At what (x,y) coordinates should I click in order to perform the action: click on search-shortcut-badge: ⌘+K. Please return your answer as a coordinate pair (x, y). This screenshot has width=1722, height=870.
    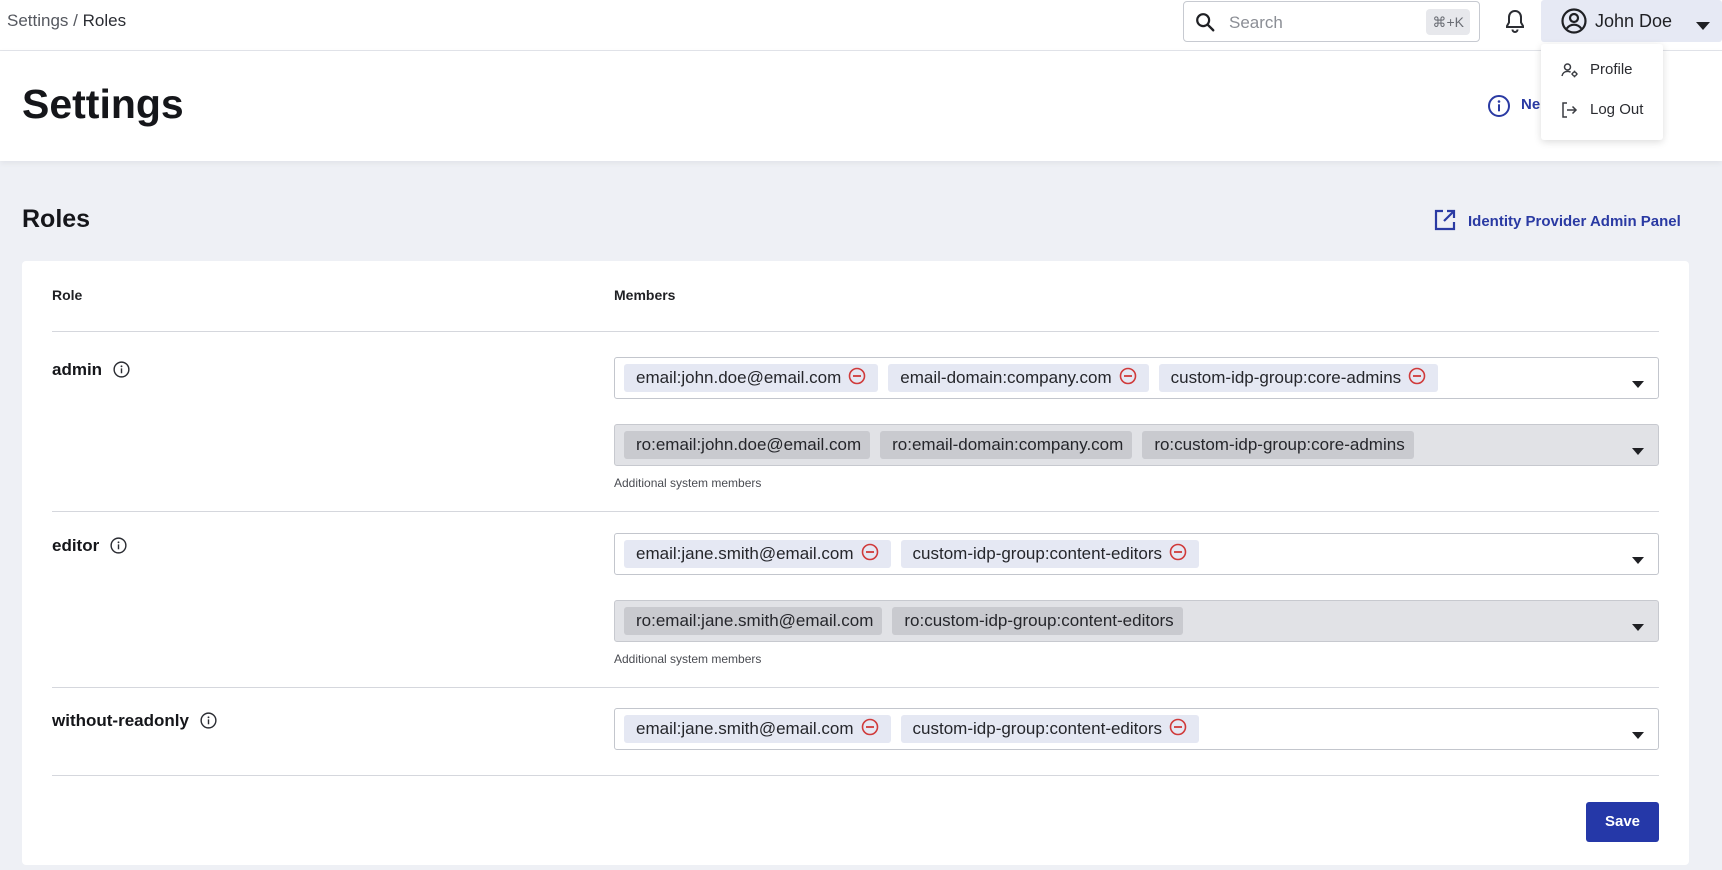
    Looking at the image, I should click on (1448, 22).